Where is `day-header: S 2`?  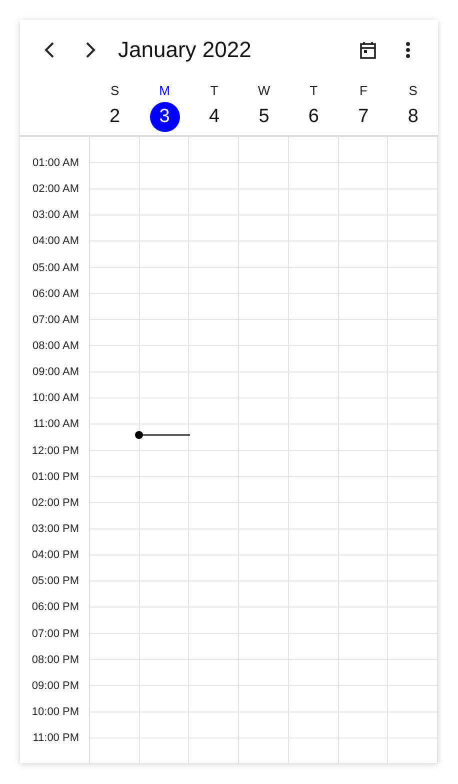
day-header: S 2 is located at coordinates (115, 107).